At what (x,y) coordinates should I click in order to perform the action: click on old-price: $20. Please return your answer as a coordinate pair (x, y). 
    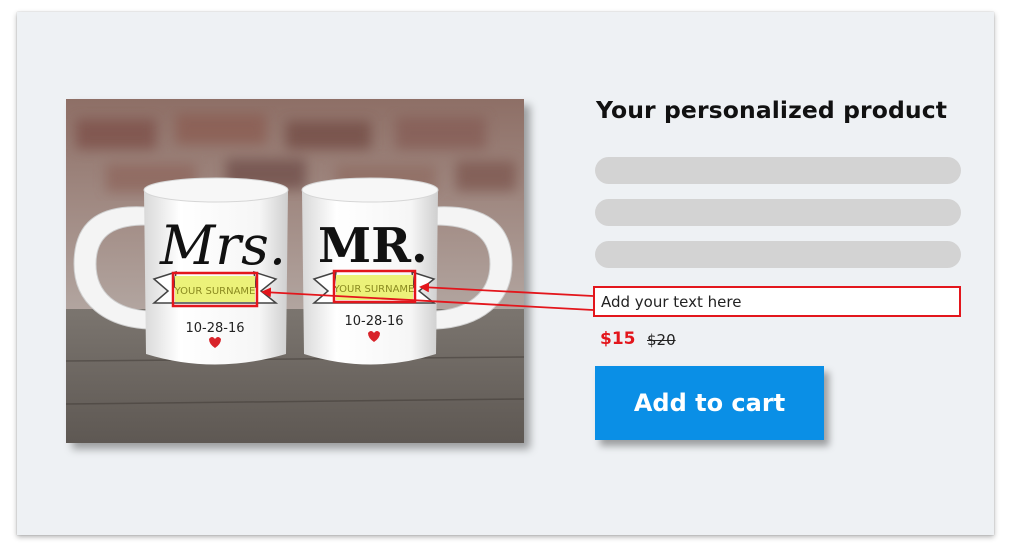
    Looking at the image, I should click on (661, 340).